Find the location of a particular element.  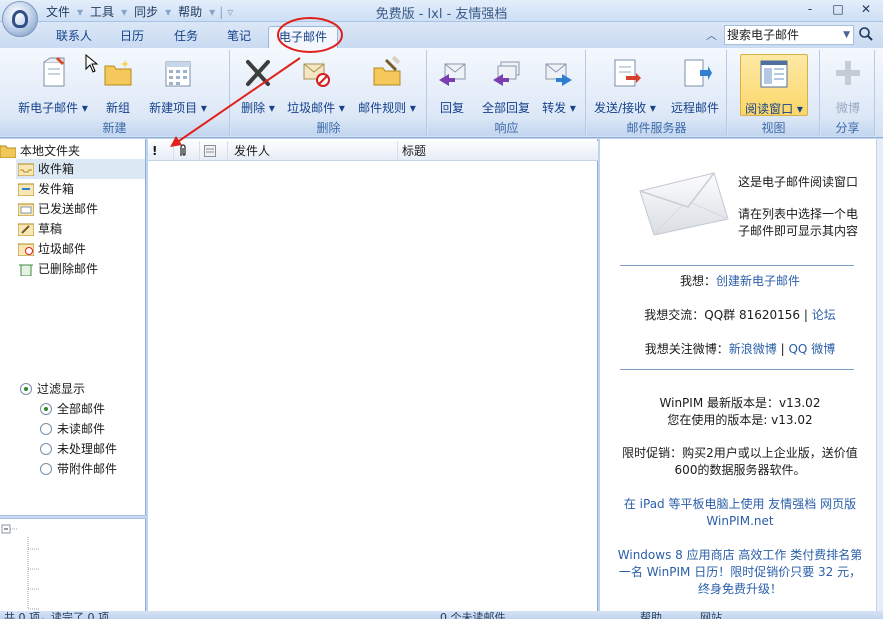

search-icon is located at coordinates (866, 34).